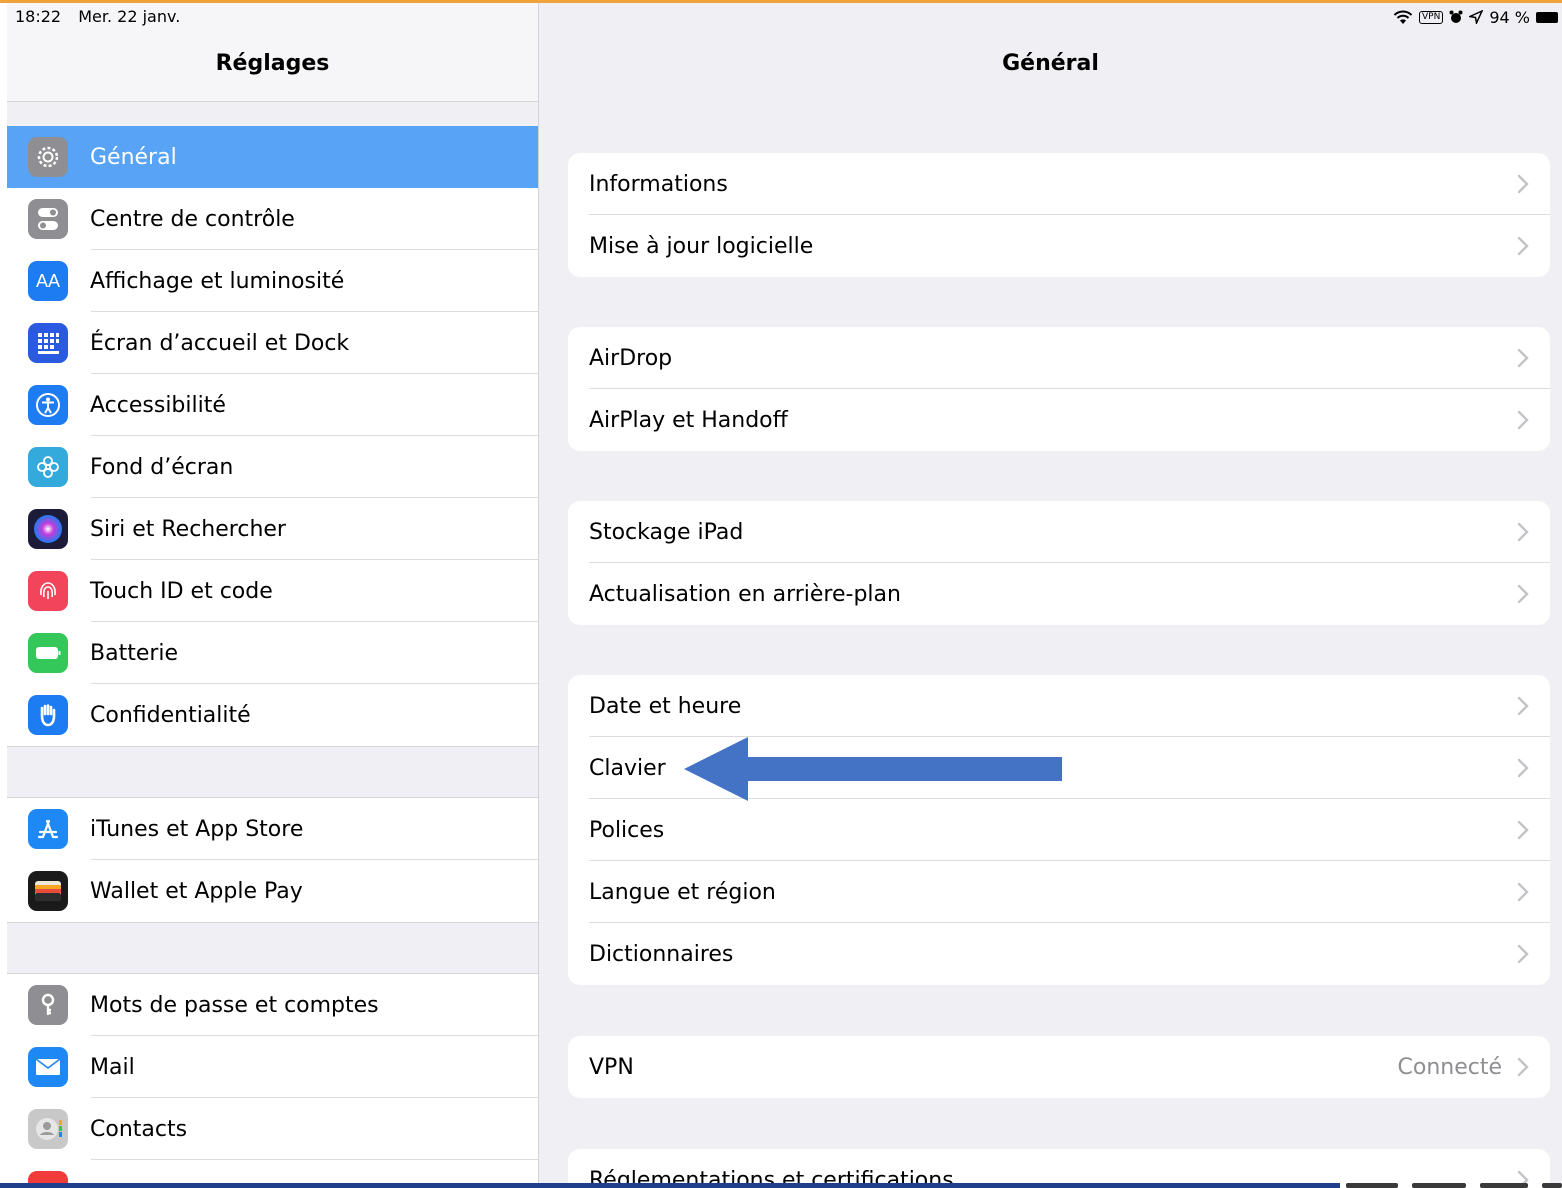  What do you see at coordinates (217, 281) in the screenshot?
I see `sidebar-item-label: Affichage et luminosité` at bounding box center [217, 281].